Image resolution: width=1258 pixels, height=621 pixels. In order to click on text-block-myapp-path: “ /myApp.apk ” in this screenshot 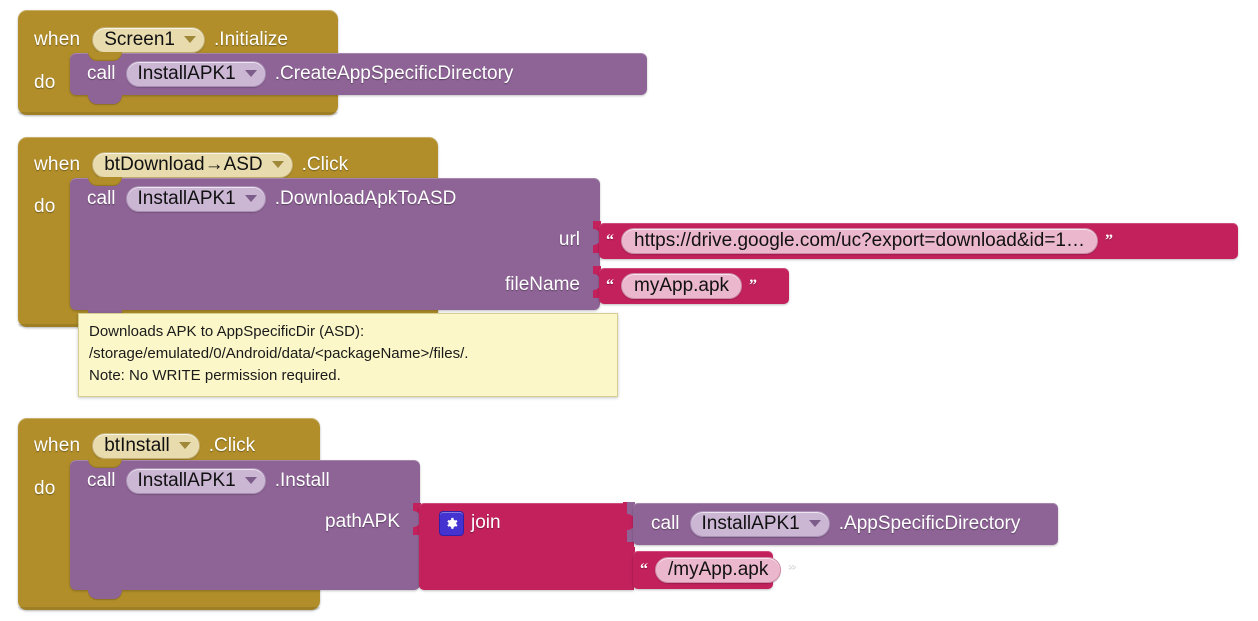, I will do `click(714, 570)`.